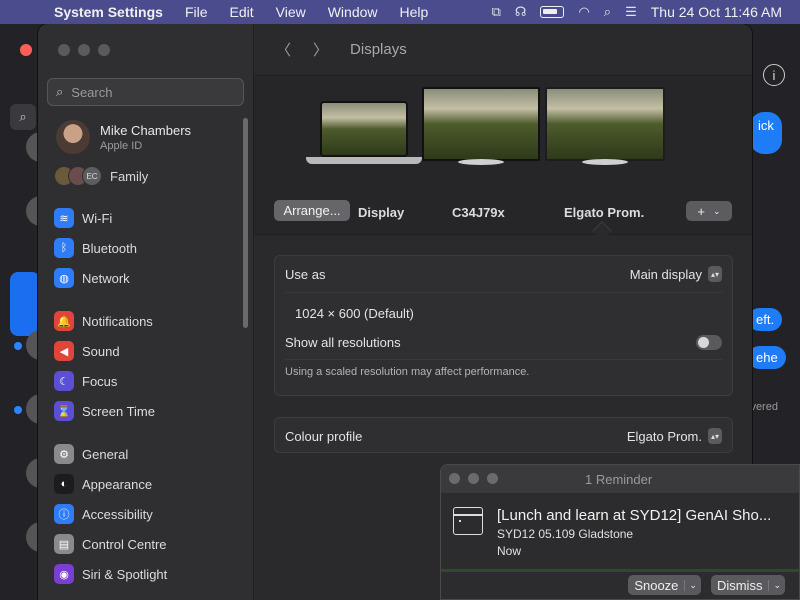 This screenshot has width=800, height=600. I want to click on sidebar-item-label: Control Centre, so click(124, 544).